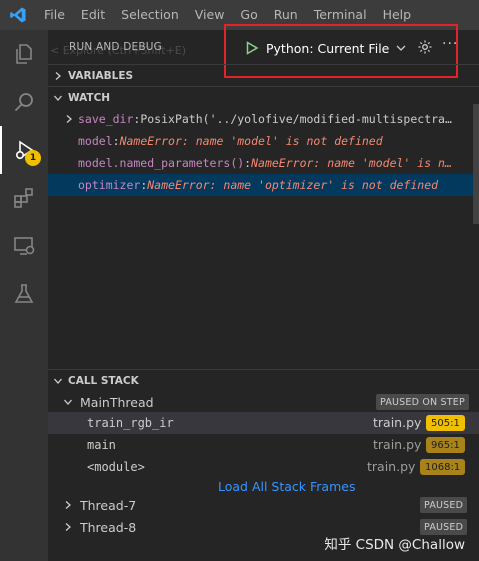 This screenshot has width=479, height=561. Describe the element at coordinates (422, 402) in the screenshot. I see `status-badge: PAUSED ON STEP` at that location.